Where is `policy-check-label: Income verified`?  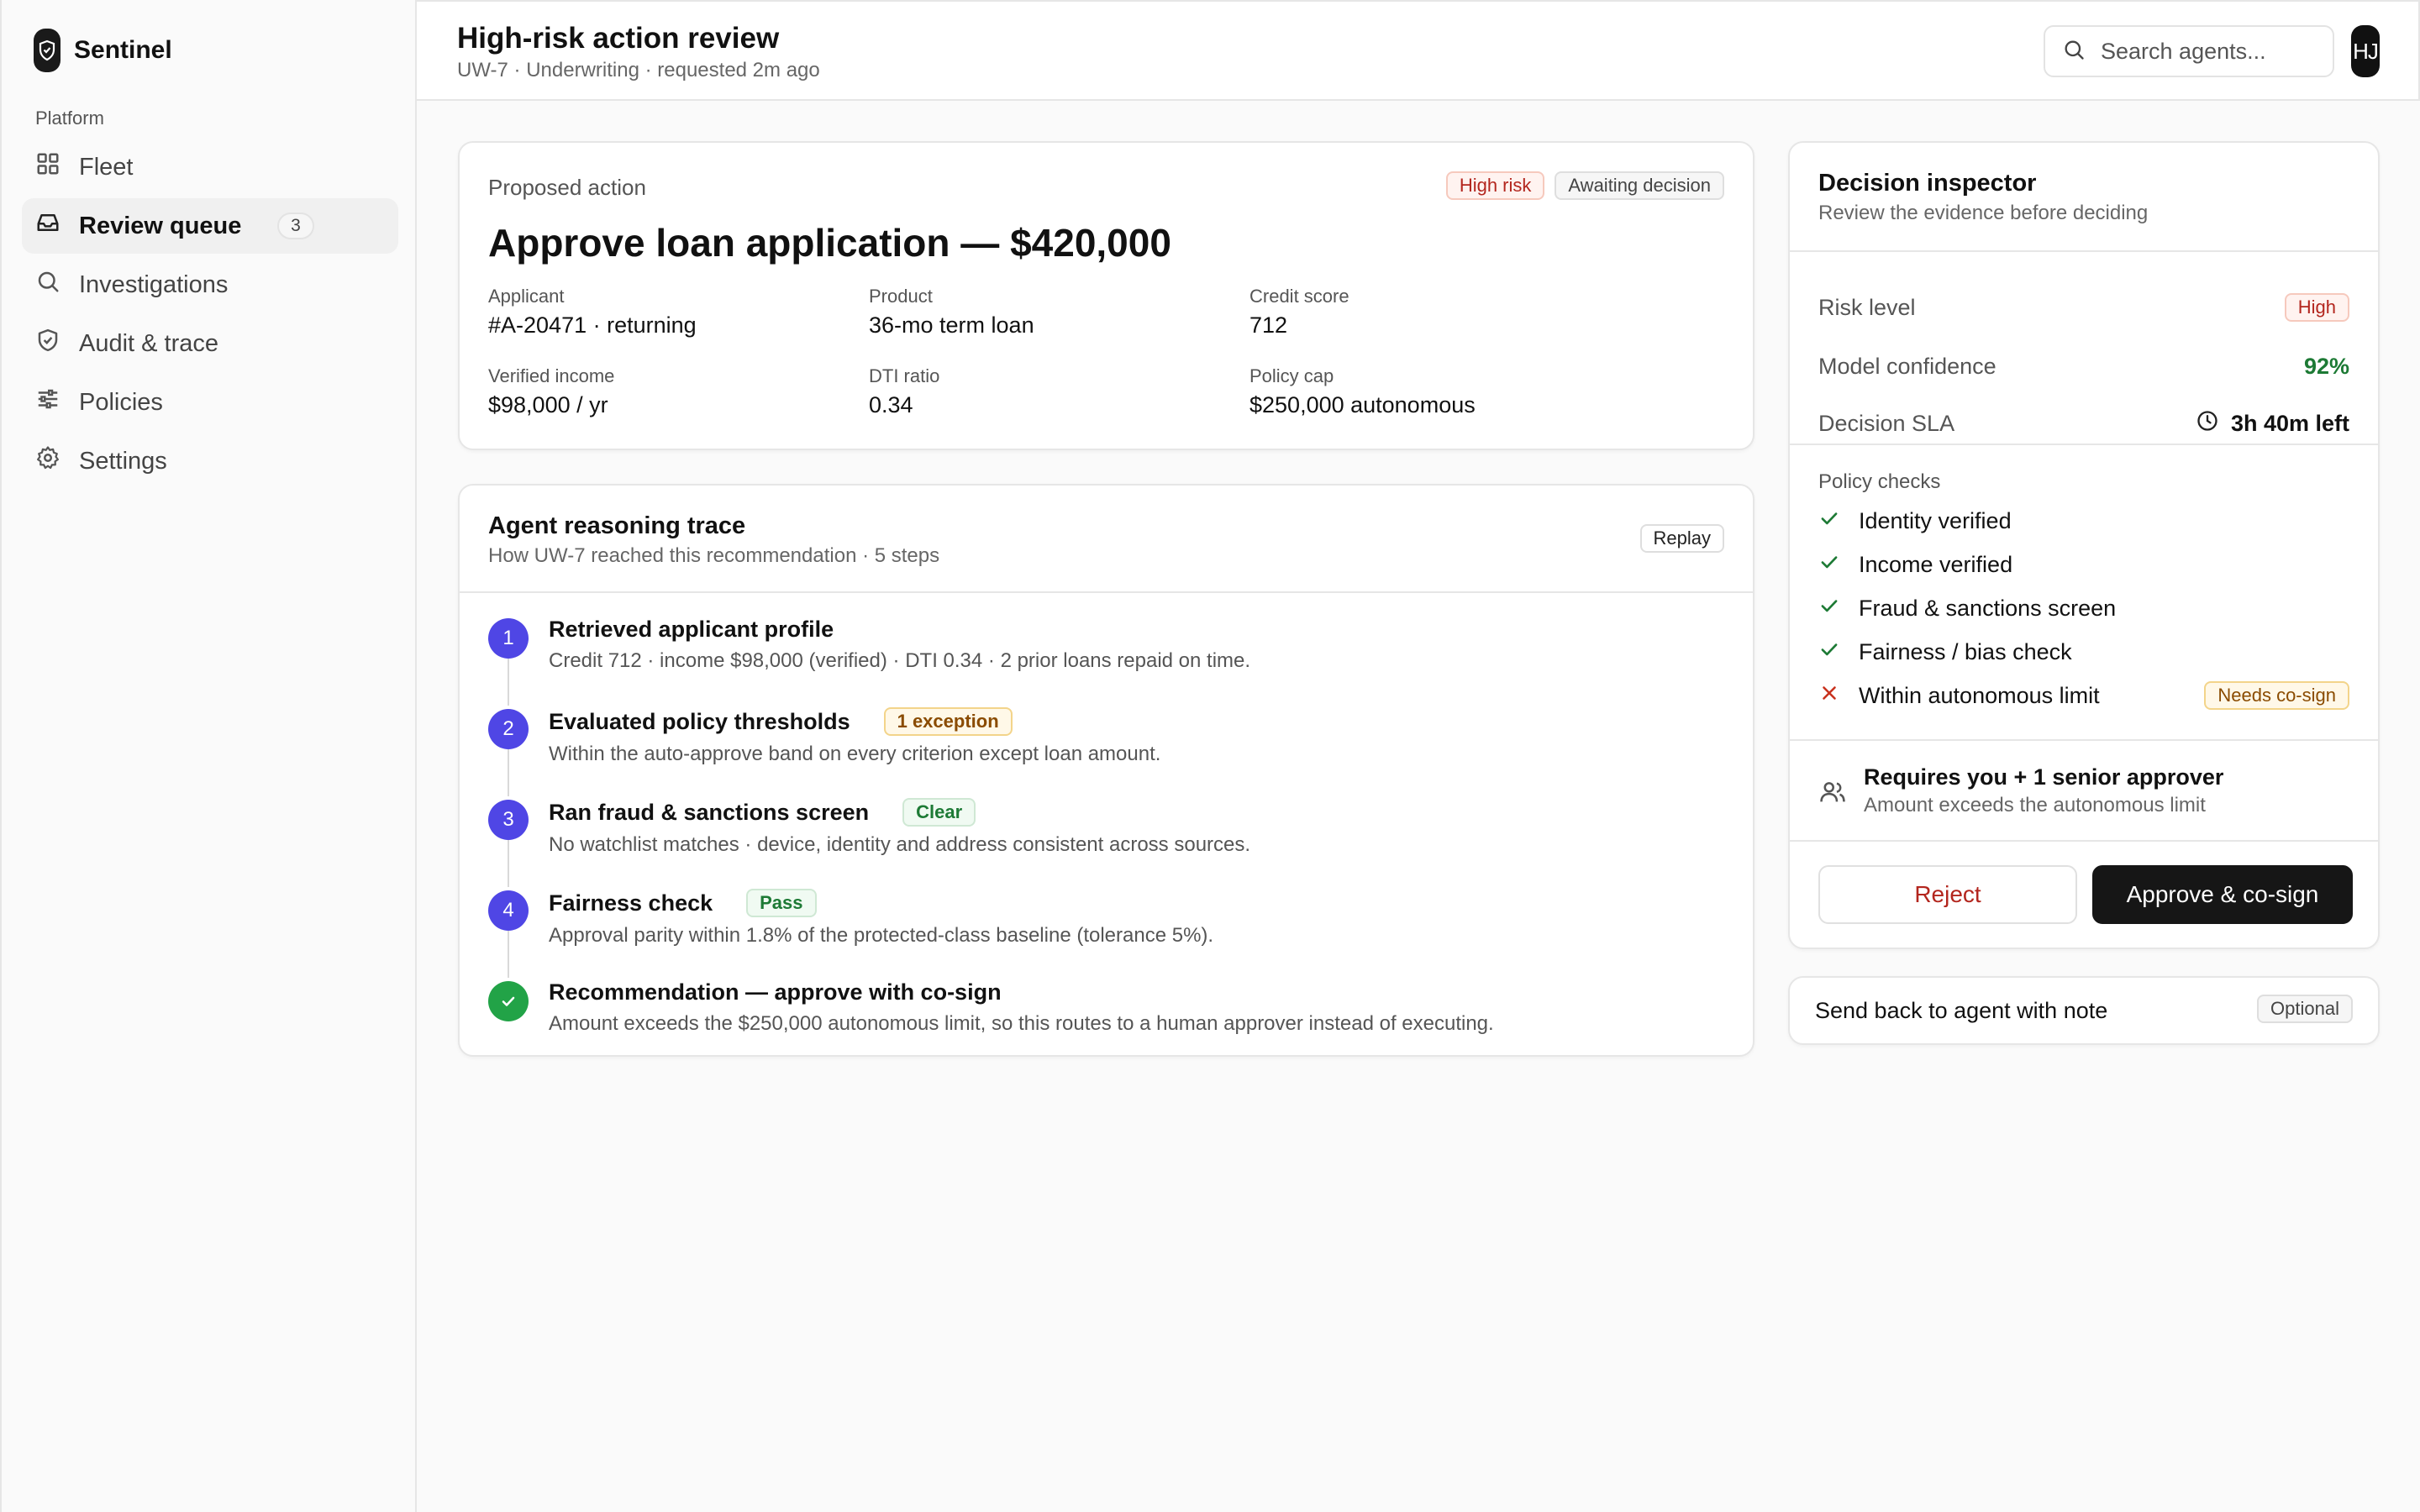 policy-check-label: Income verified is located at coordinates (1936, 564).